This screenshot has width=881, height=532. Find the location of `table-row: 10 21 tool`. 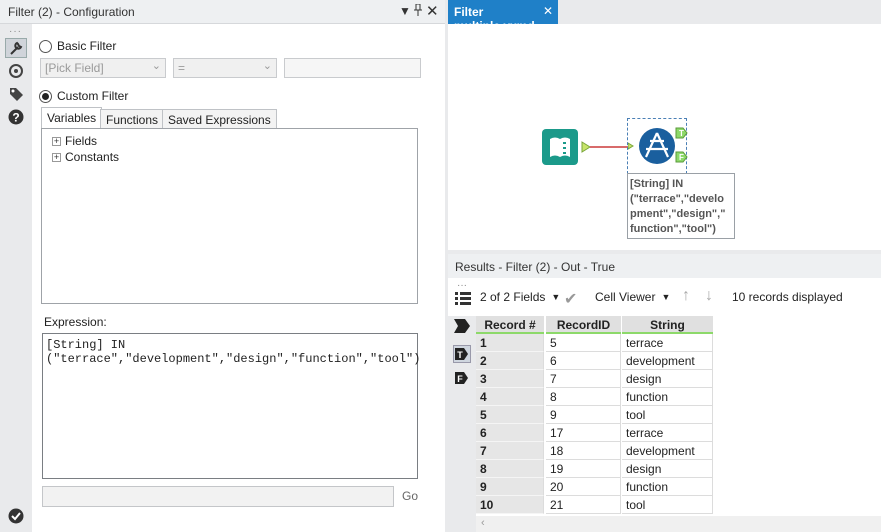

table-row: 10 21 tool is located at coordinates (678, 505).